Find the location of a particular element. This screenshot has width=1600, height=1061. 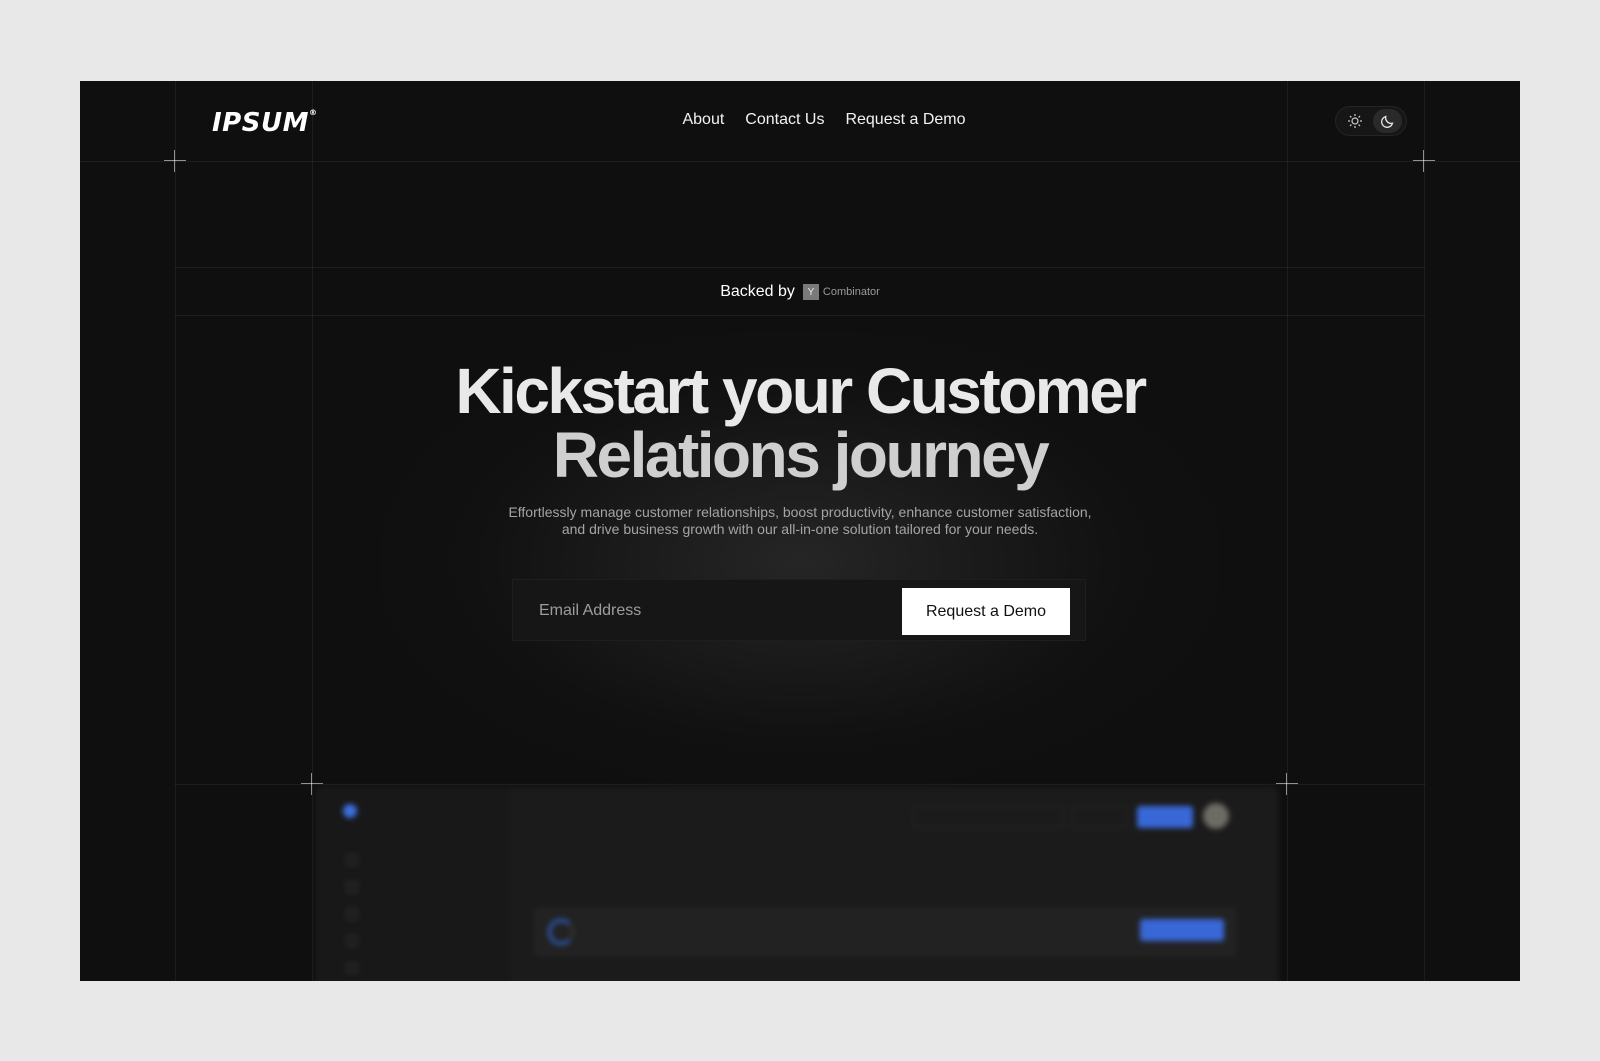

backed-by-row: Backed by Y Combinator is located at coordinates (800, 292).